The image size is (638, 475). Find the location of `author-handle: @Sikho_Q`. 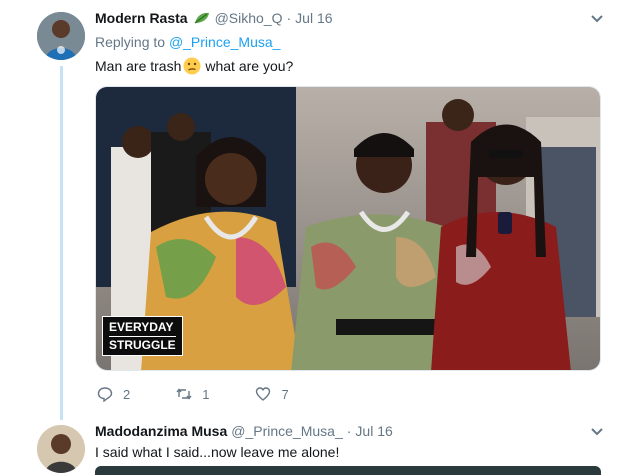

author-handle: @Sikho_Q is located at coordinates (249, 18).